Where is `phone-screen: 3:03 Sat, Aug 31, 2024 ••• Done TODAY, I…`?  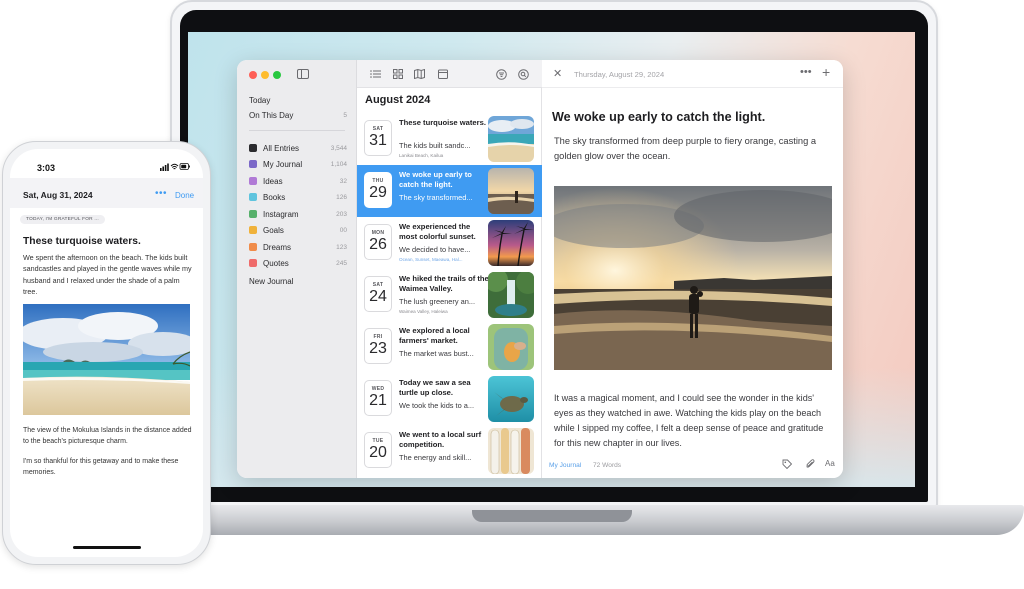
phone-screen: 3:03 Sat, Aug 31, 2024 ••• Done TODAY, I… is located at coordinates (106, 353).